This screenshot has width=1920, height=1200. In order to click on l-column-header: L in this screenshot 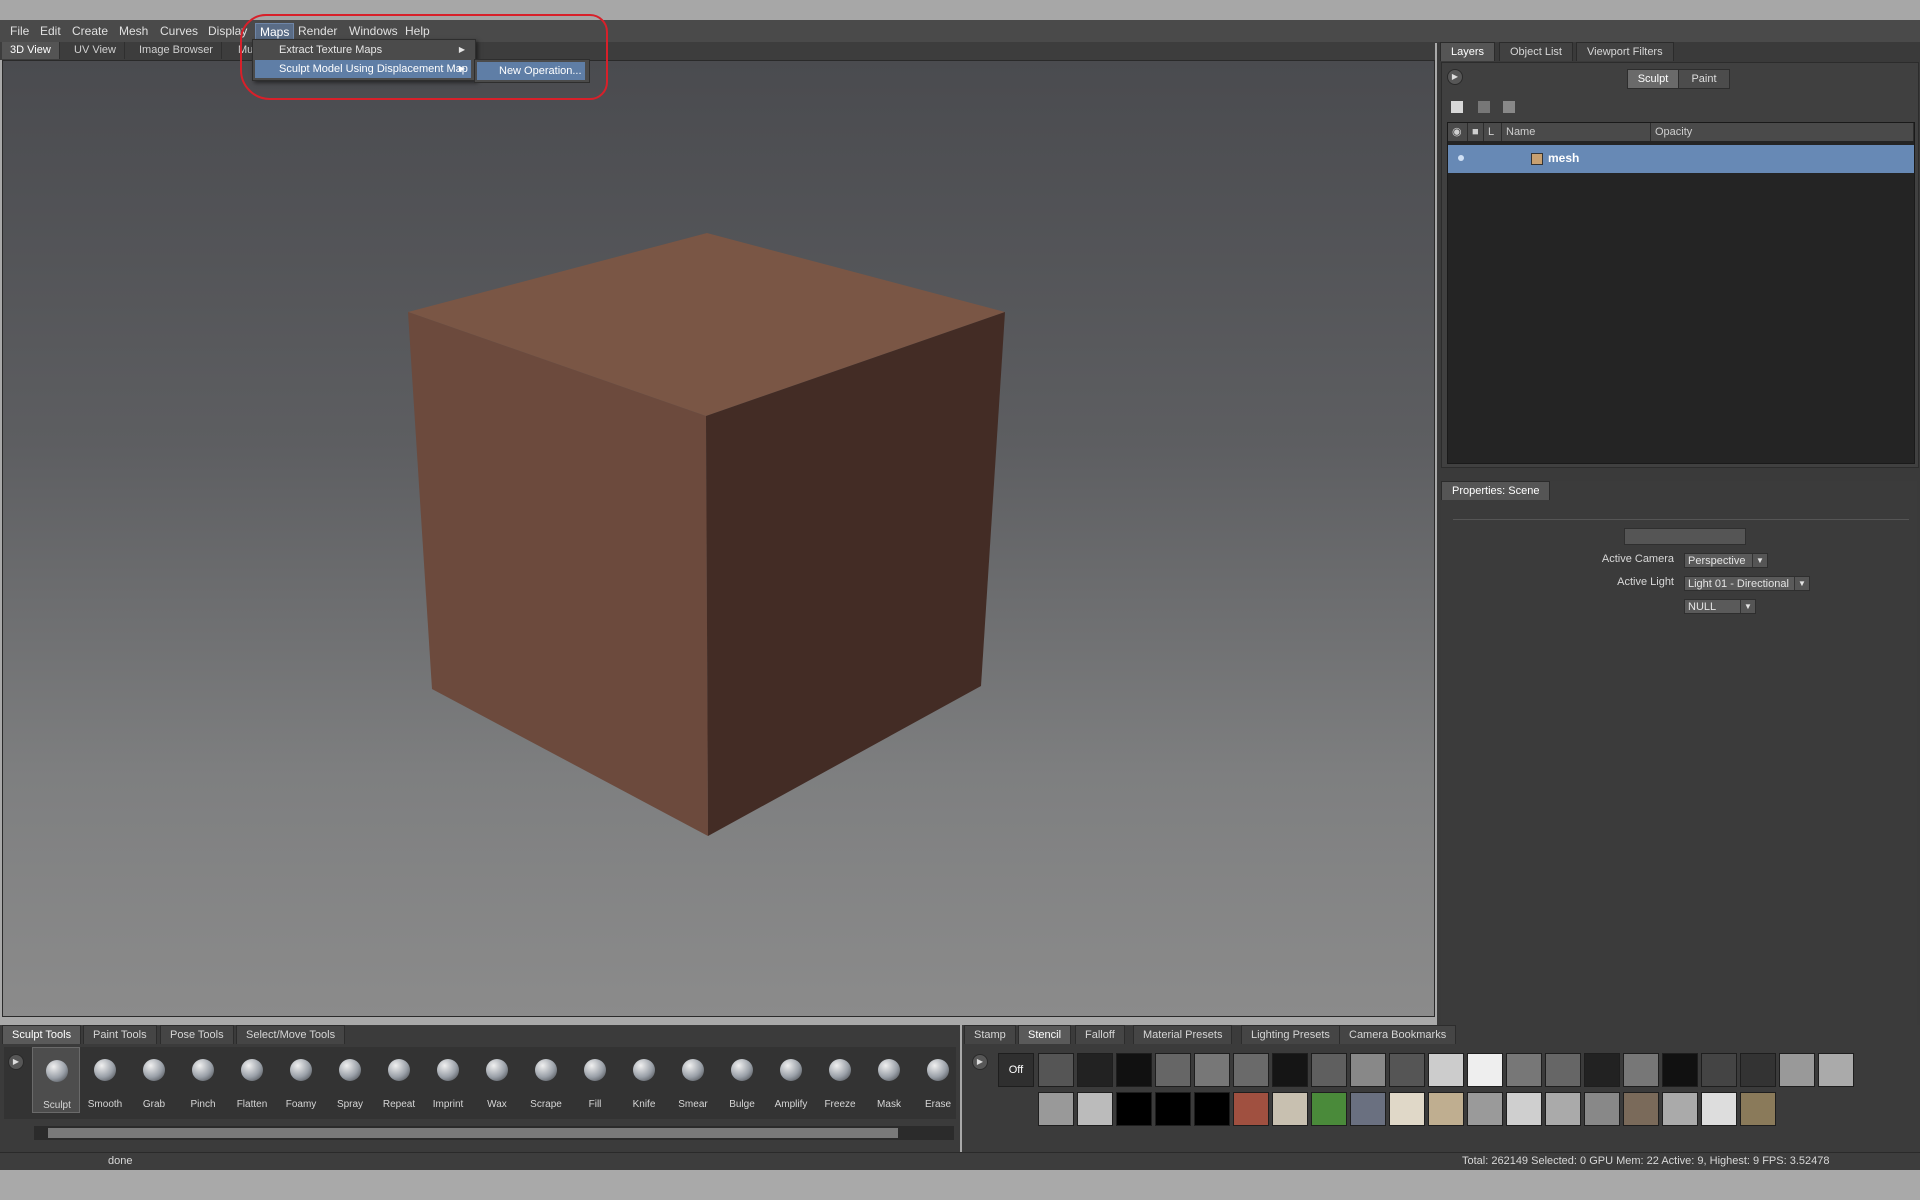, I will do `click(1493, 132)`.